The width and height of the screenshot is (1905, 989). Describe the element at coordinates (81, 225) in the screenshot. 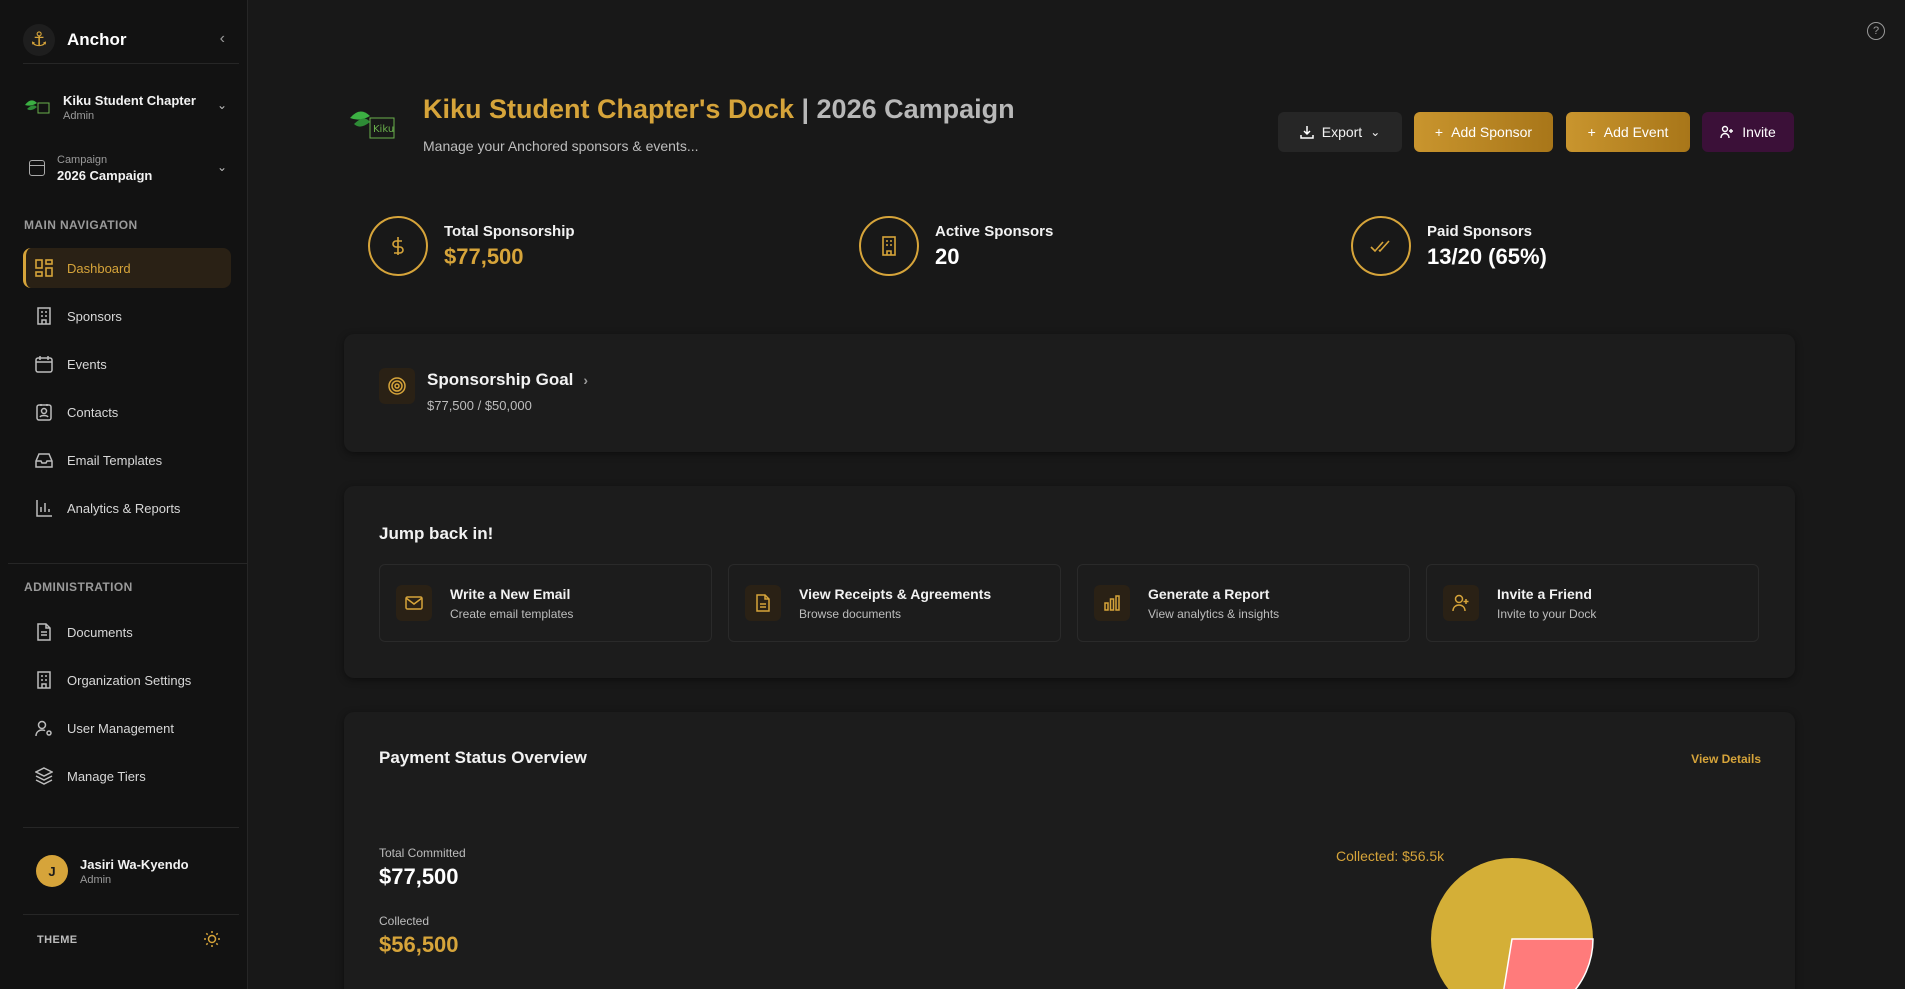

I see `main-navigation-label: MAIN NAVIGATION` at that location.